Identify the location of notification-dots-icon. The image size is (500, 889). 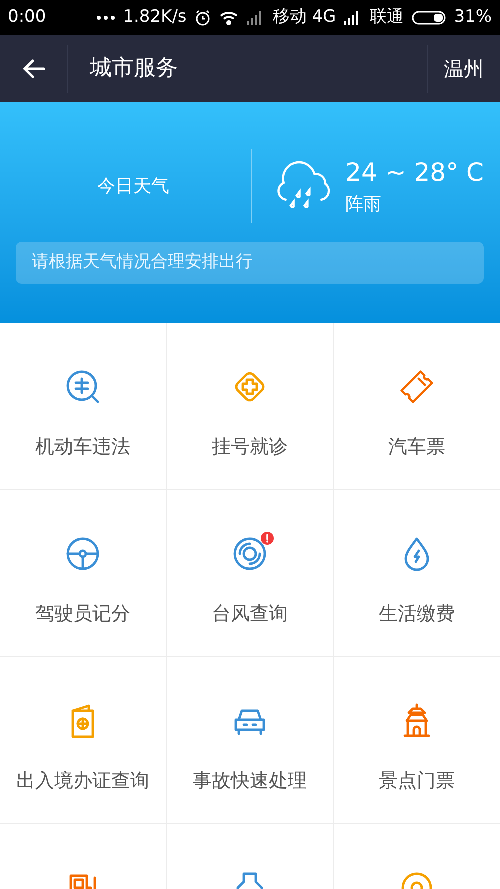
(106, 18).